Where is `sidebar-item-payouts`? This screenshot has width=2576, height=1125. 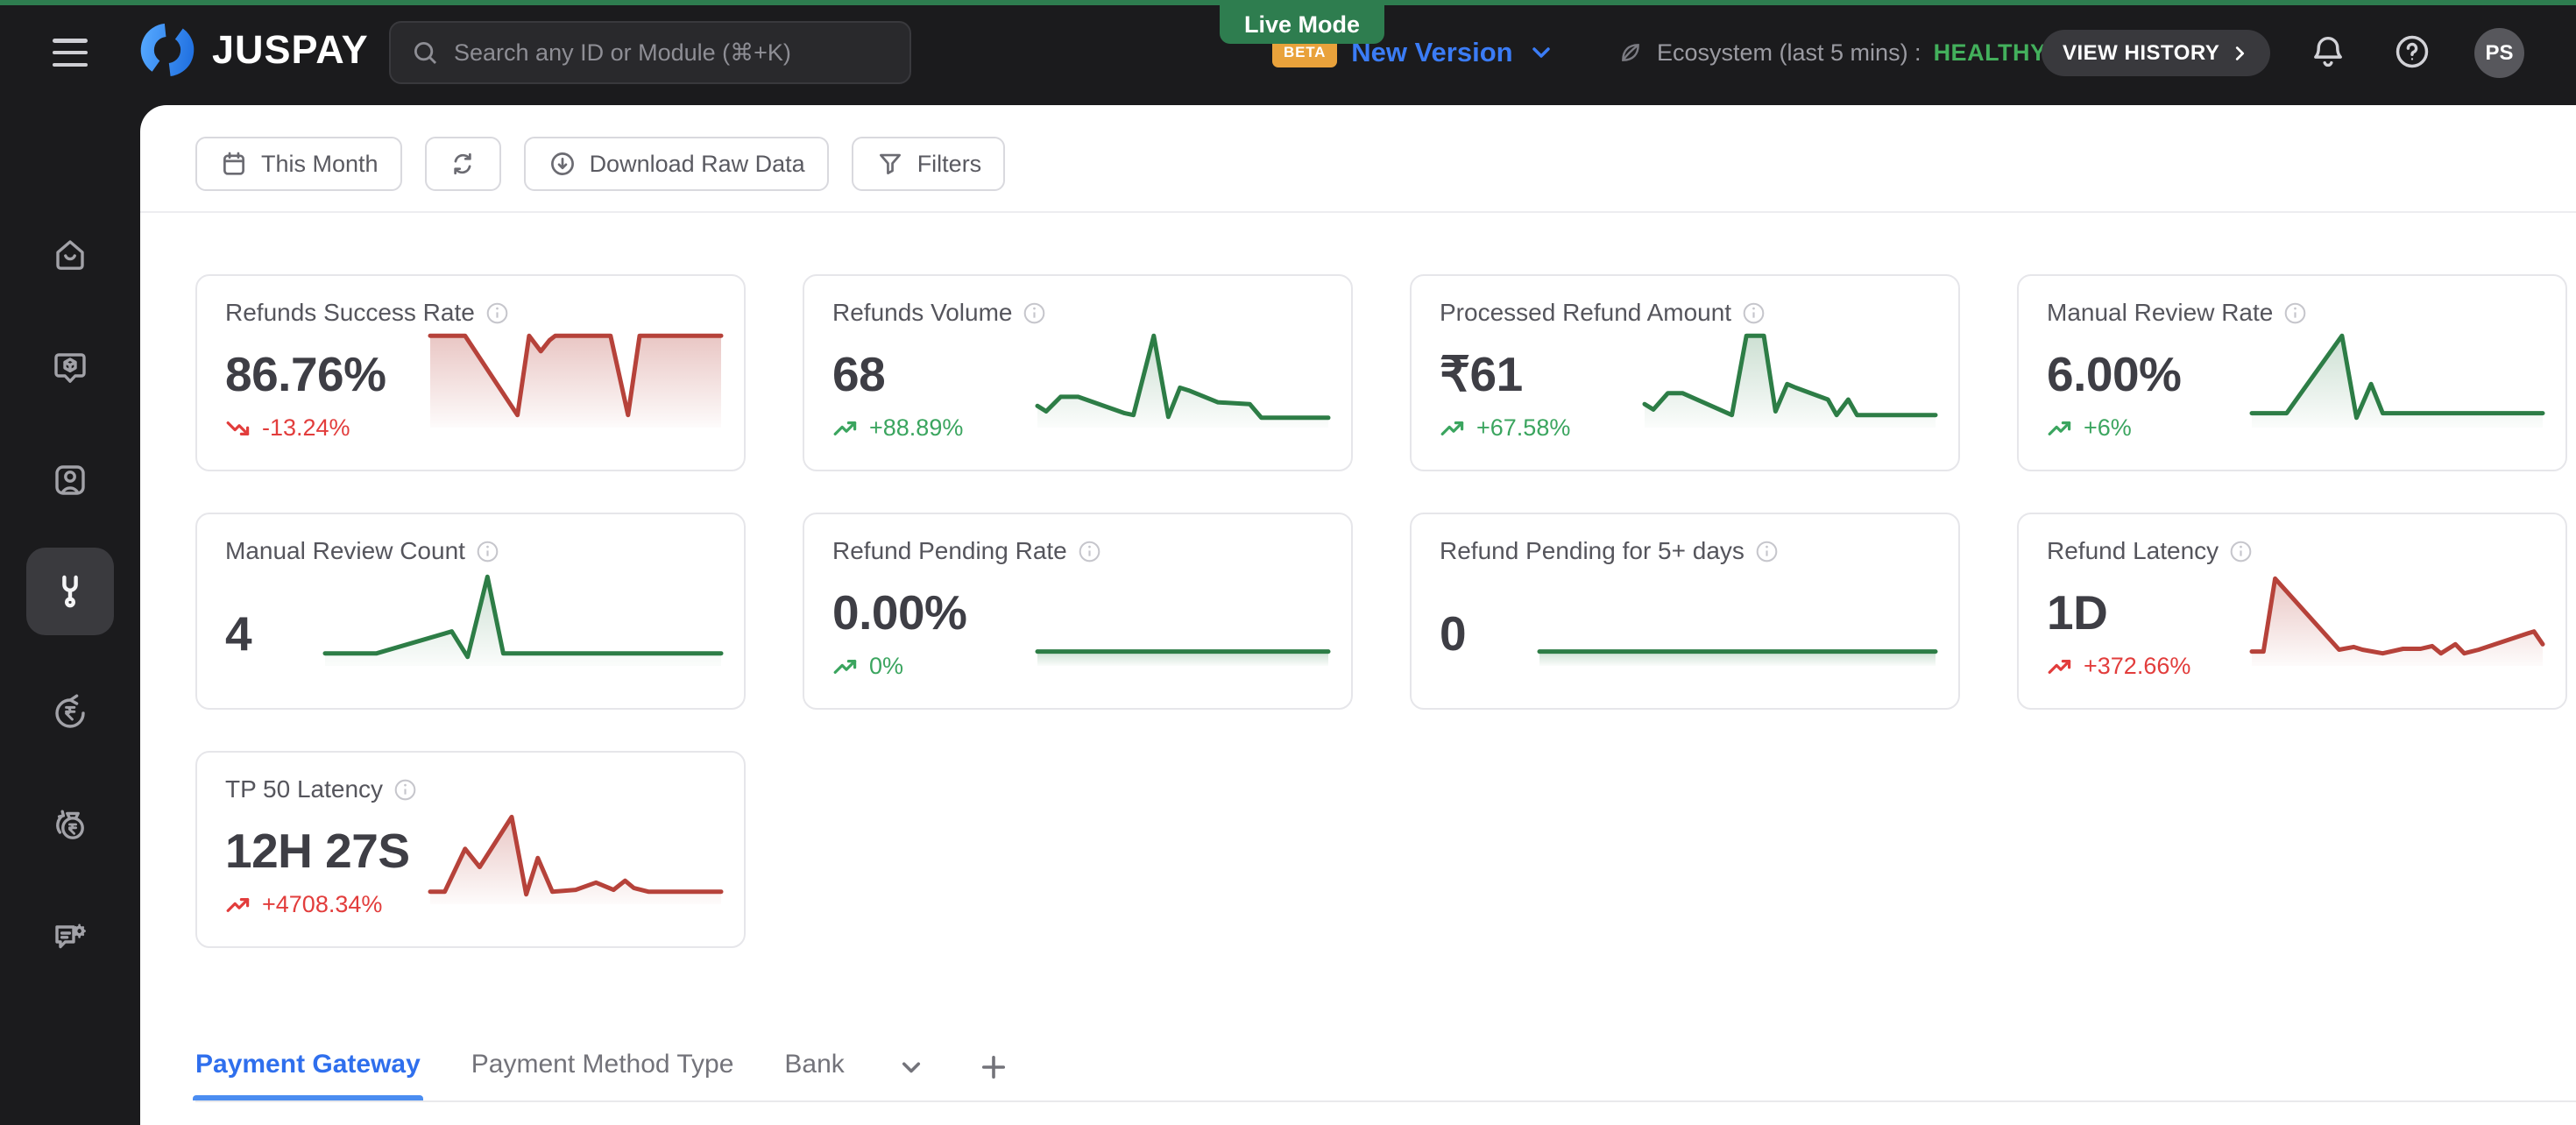
sidebar-item-payouts is located at coordinates (70, 824).